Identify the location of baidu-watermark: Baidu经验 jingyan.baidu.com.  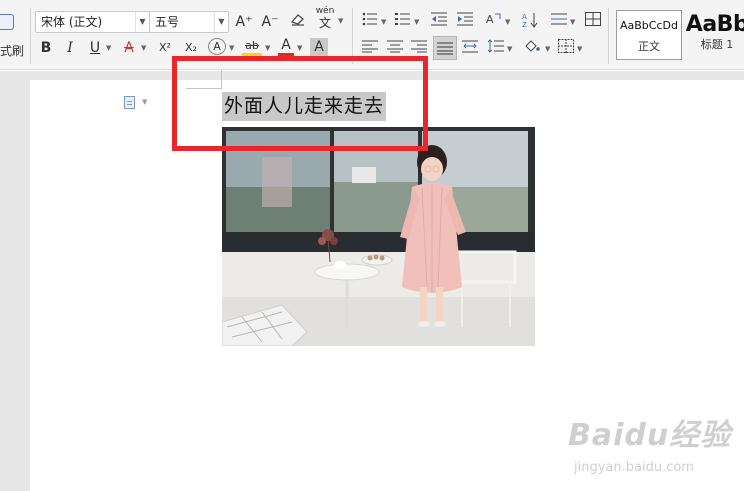
(653, 445).